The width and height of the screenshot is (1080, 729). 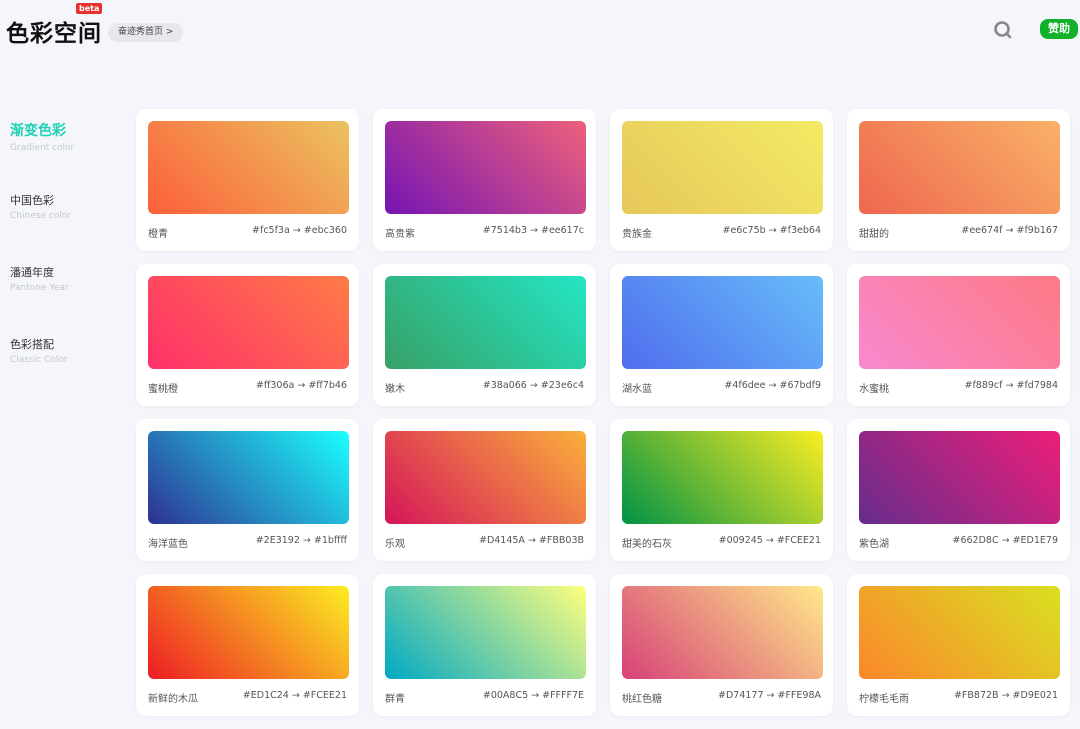 I want to click on gradient-card: 蜜桃橙 #ff306a → #ff7b46, so click(x=247, y=335).